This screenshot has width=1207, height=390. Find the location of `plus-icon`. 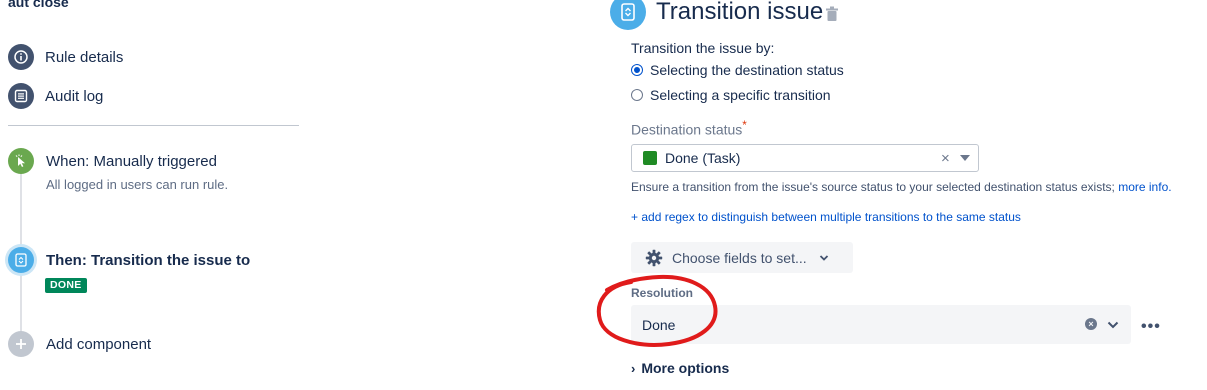

plus-icon is located at coordinates (21, 344).